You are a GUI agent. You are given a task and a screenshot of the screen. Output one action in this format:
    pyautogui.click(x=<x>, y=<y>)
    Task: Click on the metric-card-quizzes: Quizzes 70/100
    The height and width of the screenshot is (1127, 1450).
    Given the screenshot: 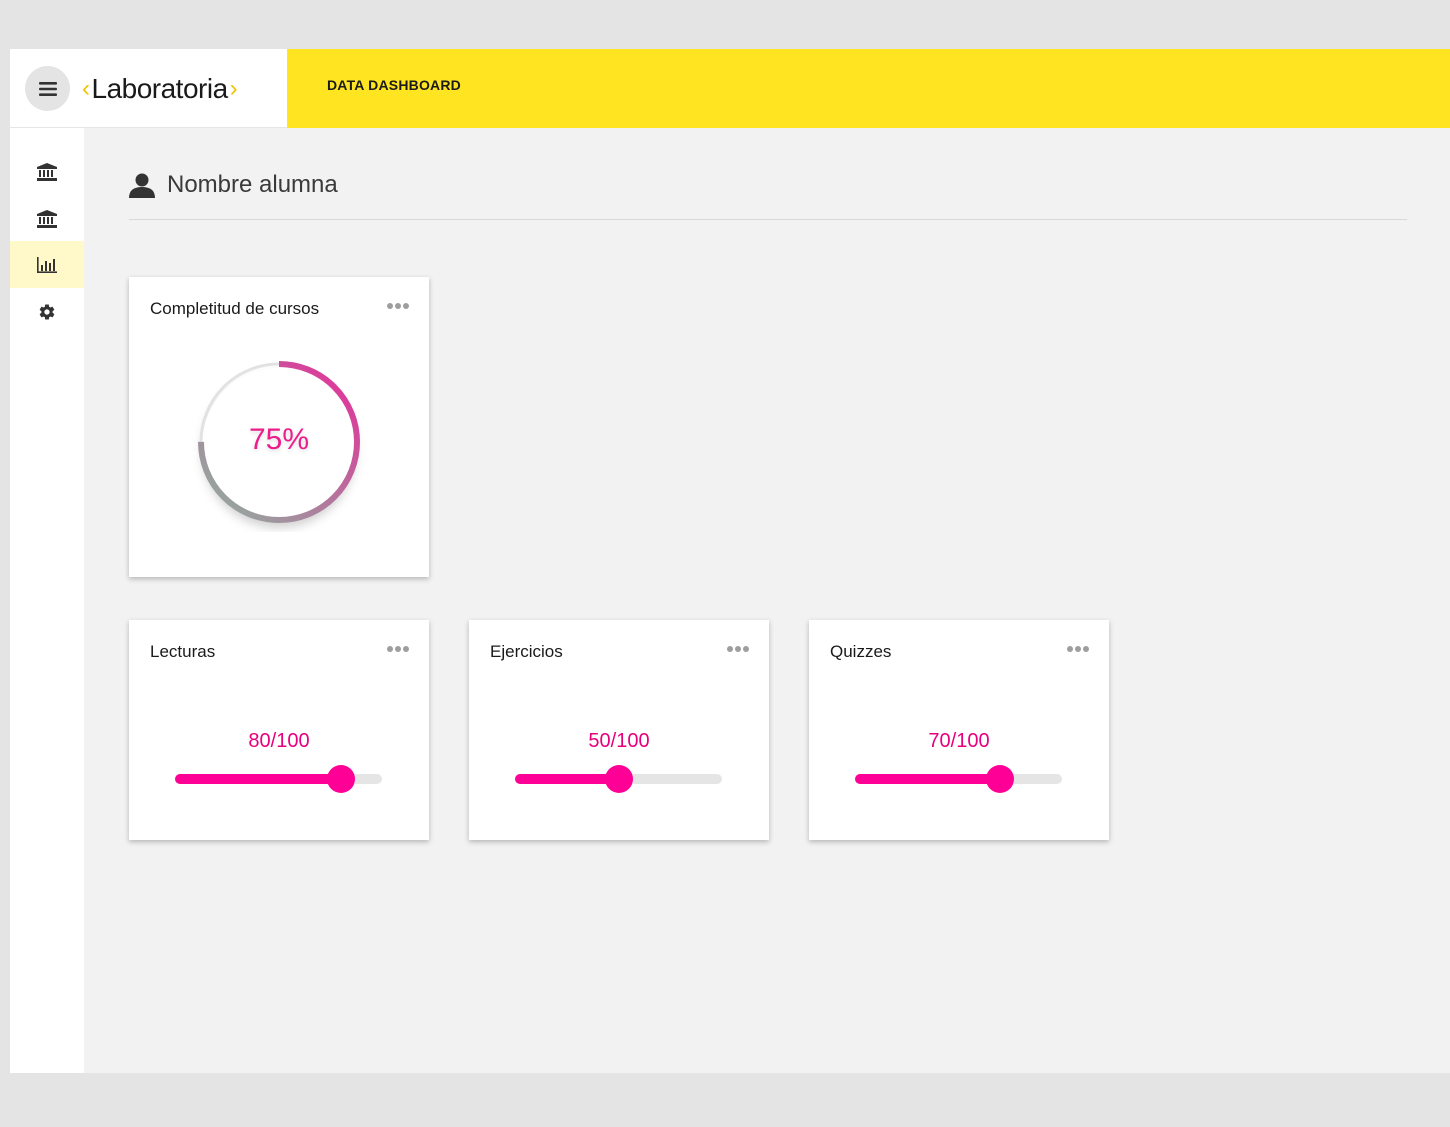 What is the action you would take?
    pyautogui.click(x=959, y=730)
    